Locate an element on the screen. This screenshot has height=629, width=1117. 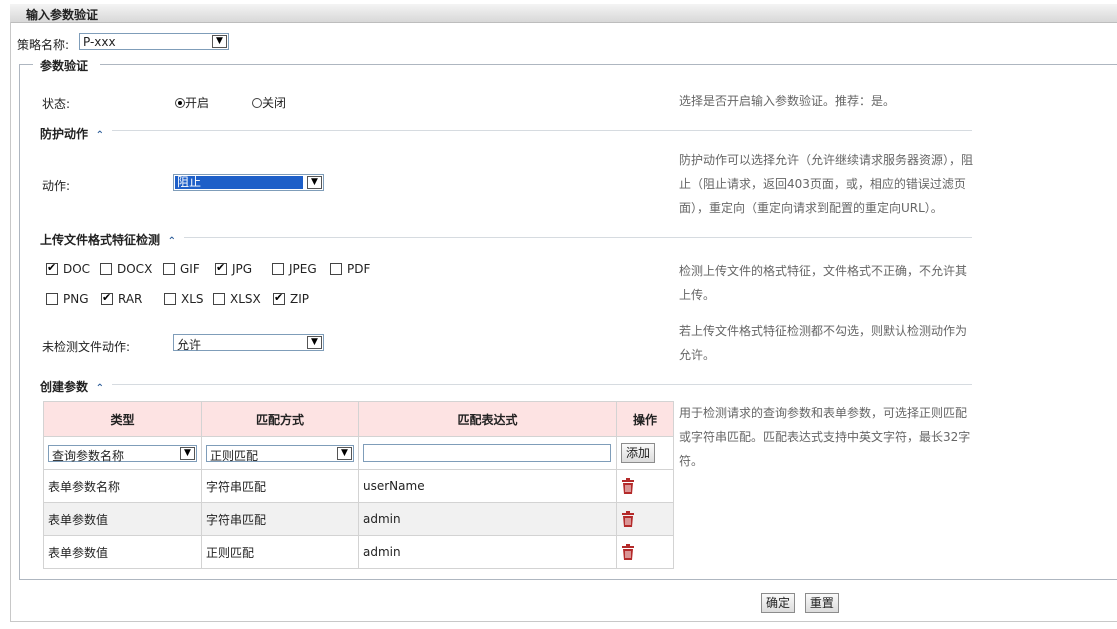
format-checkbox-docx: DOCX is located at coordinates (126, 269).